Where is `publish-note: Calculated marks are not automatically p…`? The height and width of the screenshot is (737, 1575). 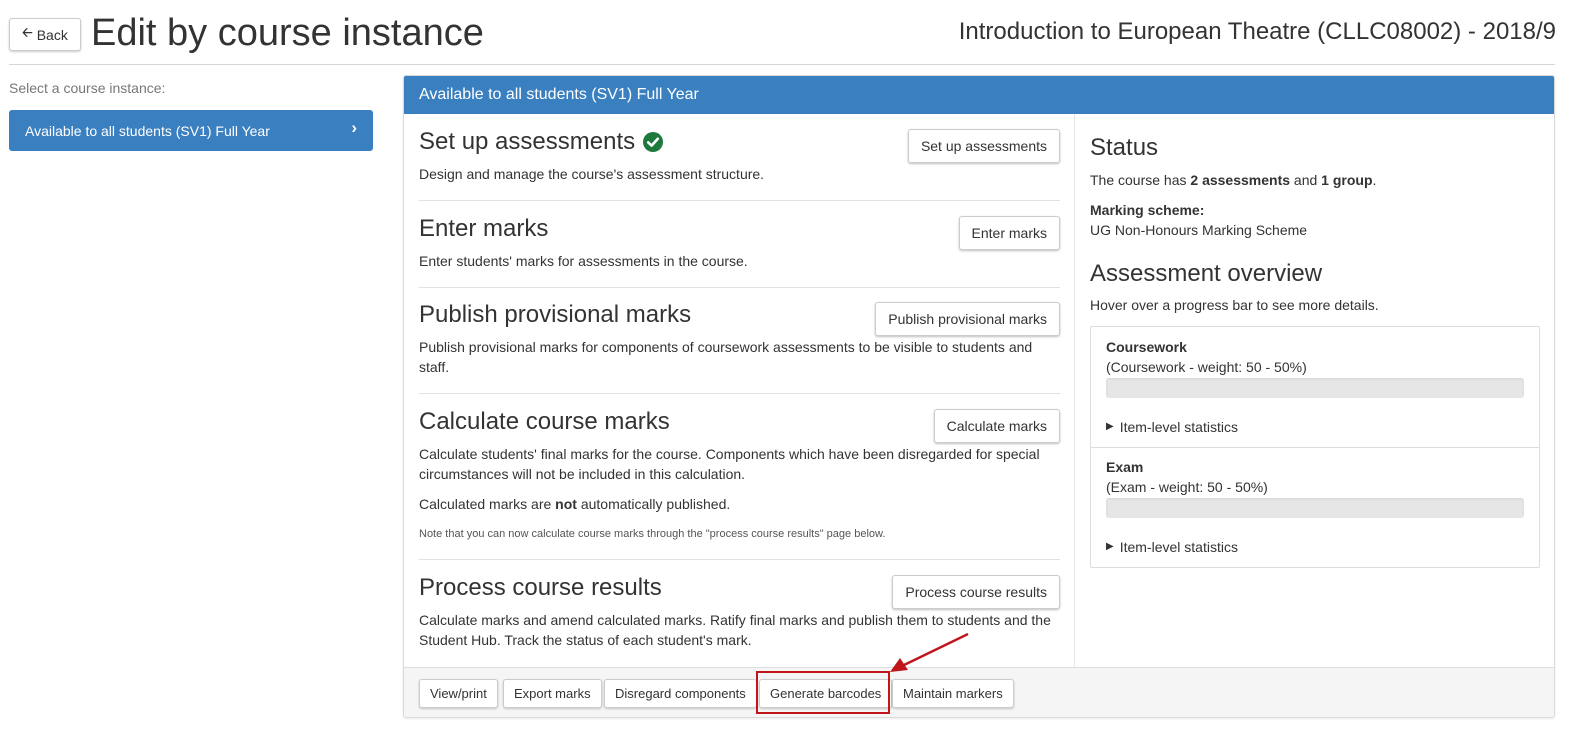
publish-note: Calculated marks are not automatically p… is located at coordinates (739, 504).